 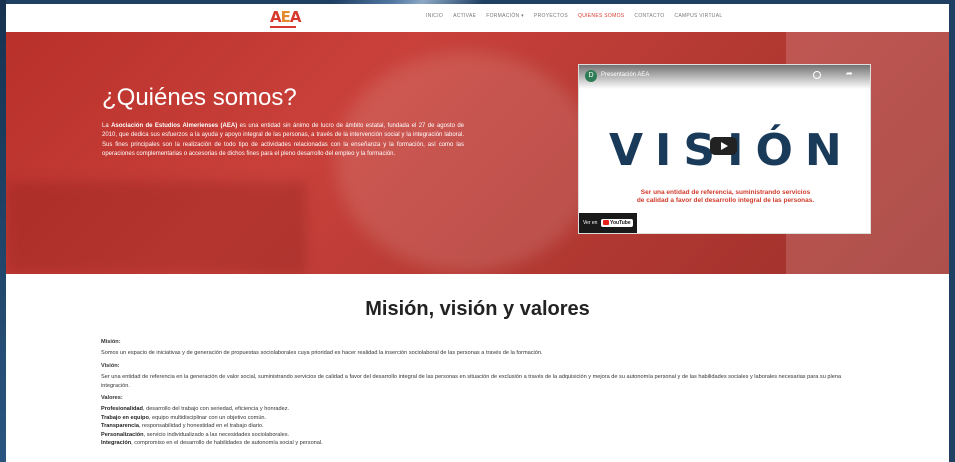 I want to click on organization-name: Asociación de Estudios Almerienses (AEA), so click(x=174, y=126).